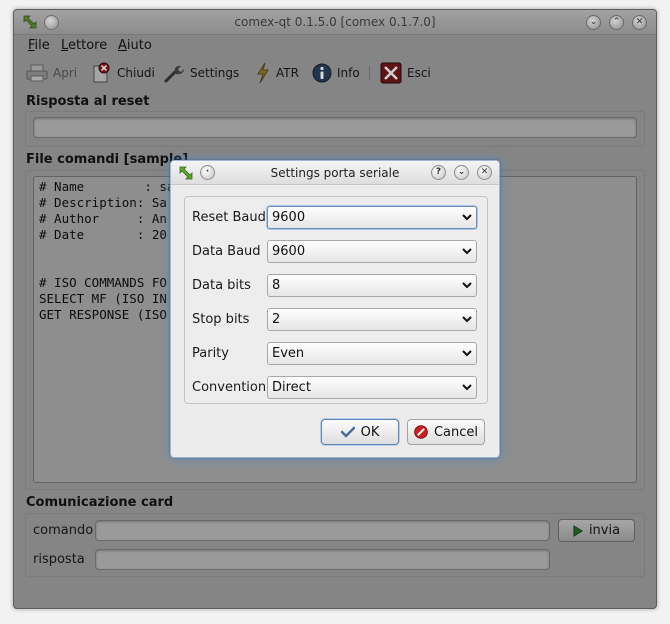 Image resolution: width=670 pixels, height=624 pixels. I want to click on wrench-icon, so click(174, 74).